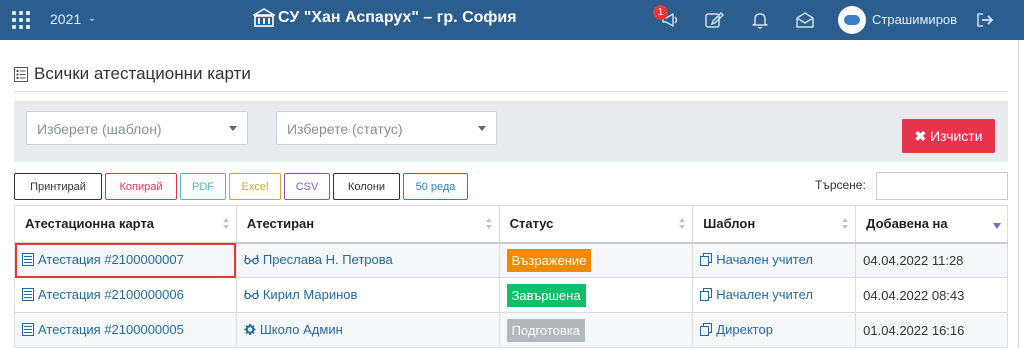 This screenshot has height=348, width=1024. I want to click on notification-badge: 1, so click(660, 12).